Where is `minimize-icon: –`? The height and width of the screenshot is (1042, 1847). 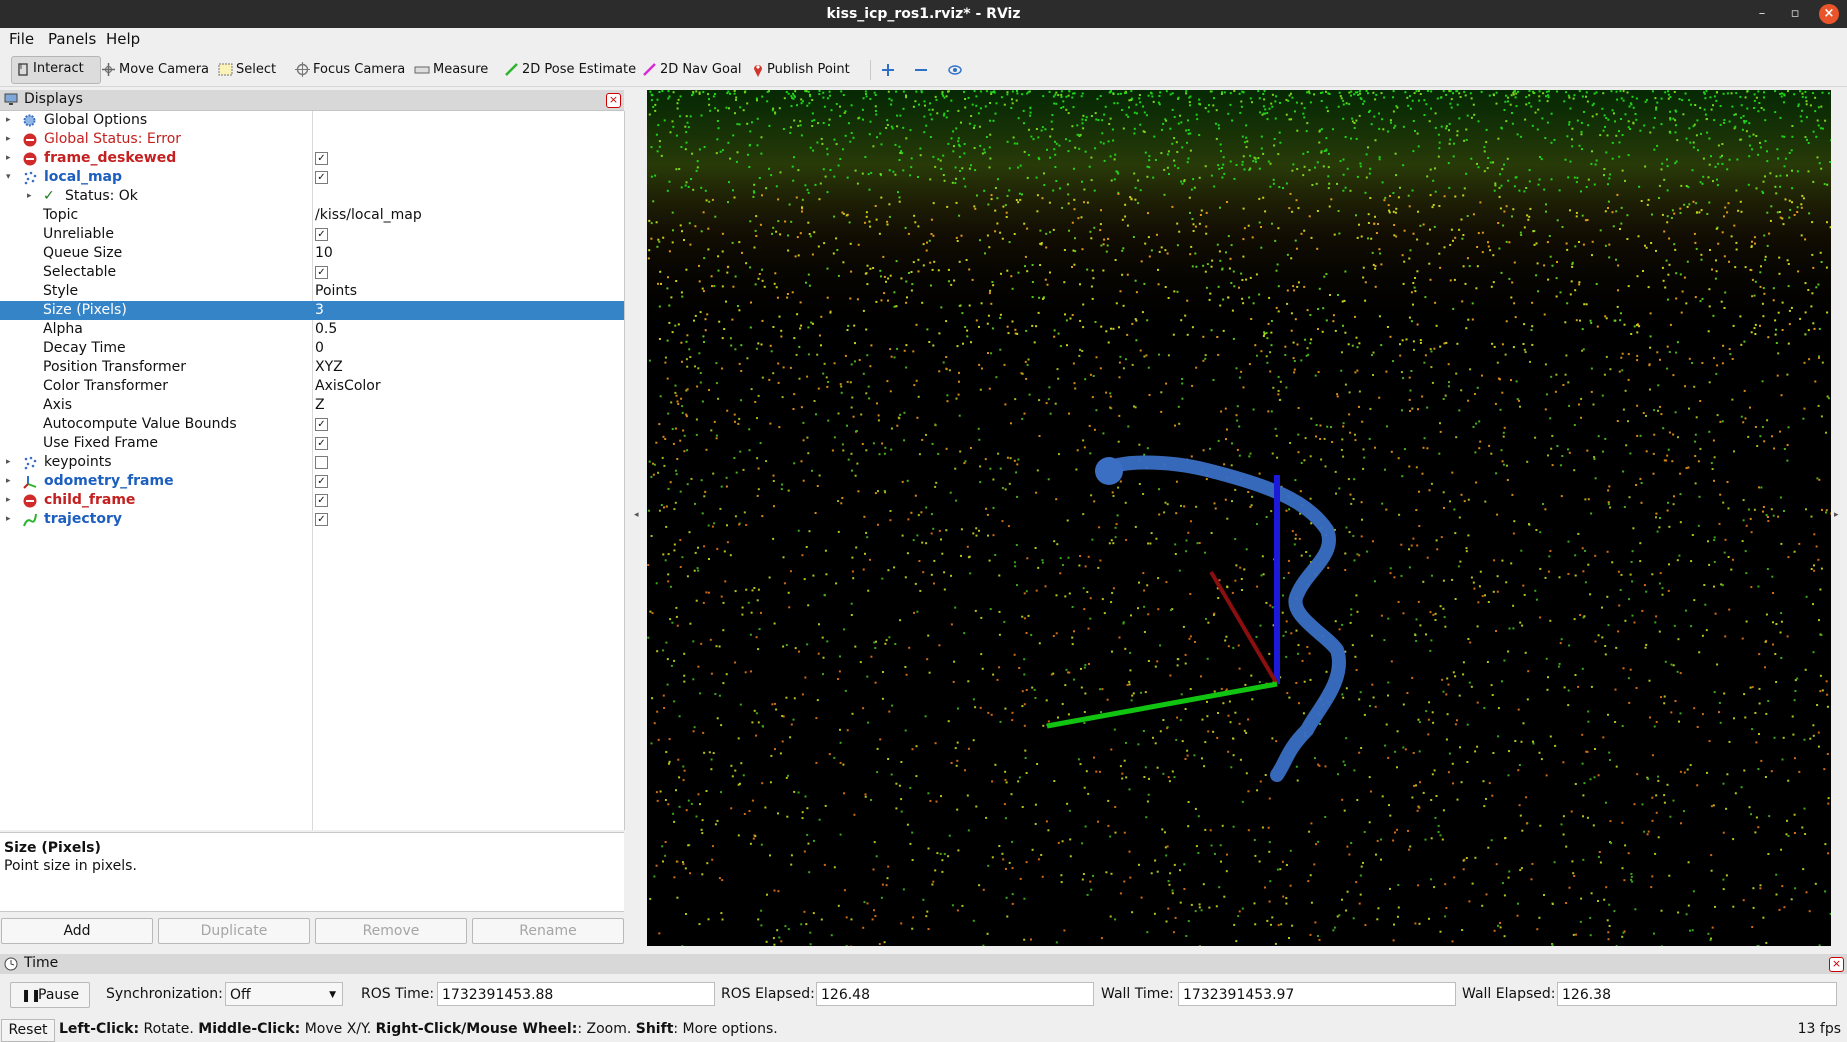 minimize-icon: – is located at coordinates (1762, 14).